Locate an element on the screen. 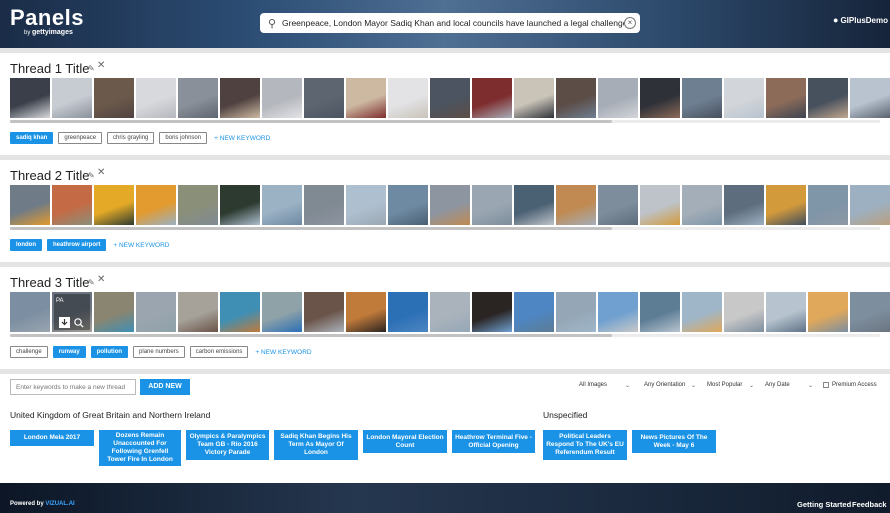 Image resolution: width=890 pixels, height=513 pixels. keyword-chip: heathrow airport is located at coordinates (77, 245).